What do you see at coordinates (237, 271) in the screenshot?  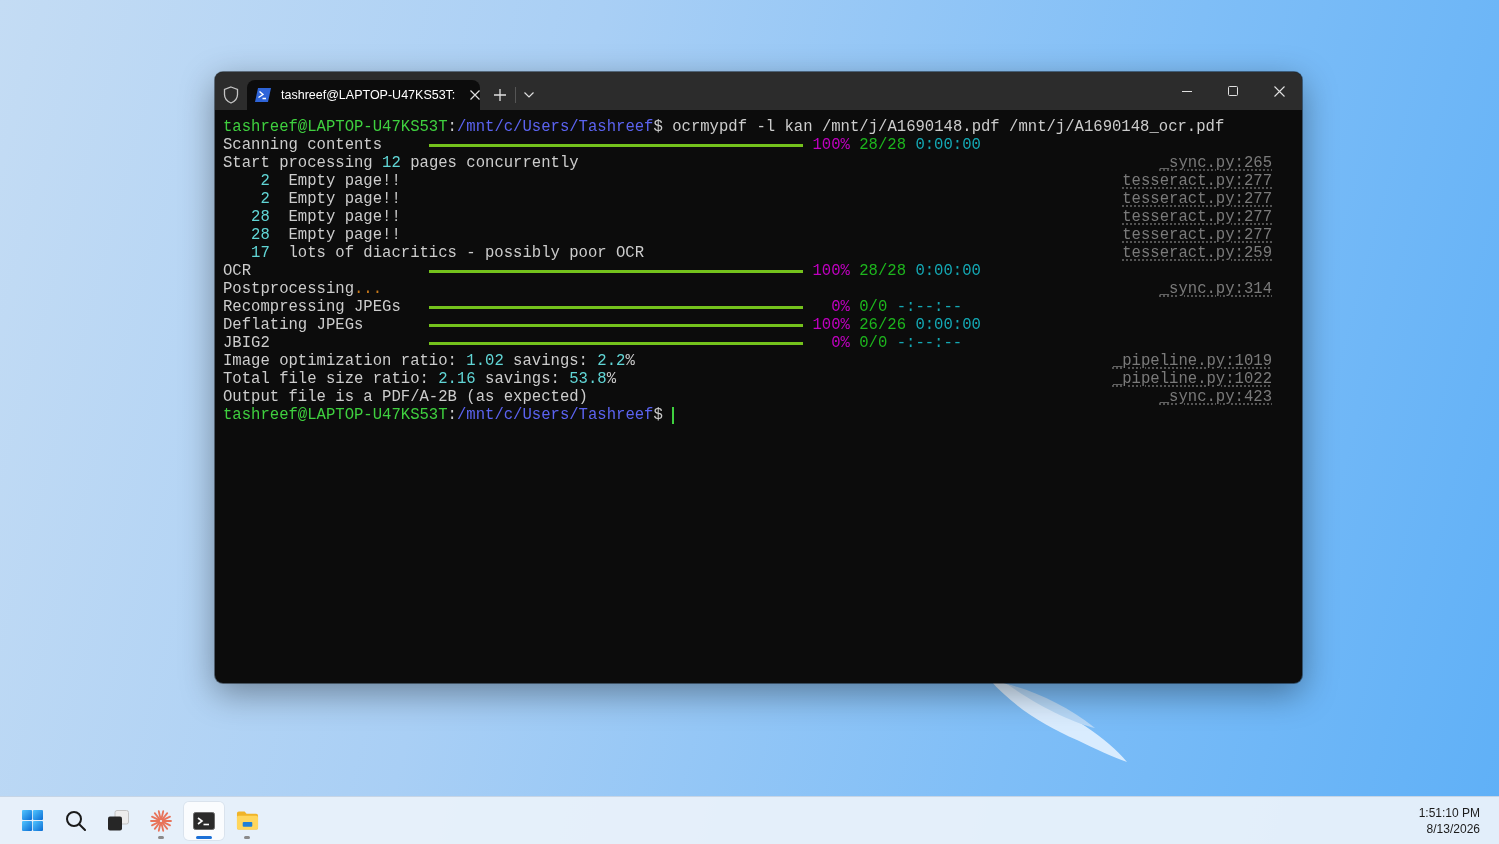 I see `progress-label: OCR` at bounding box center [237, 271].